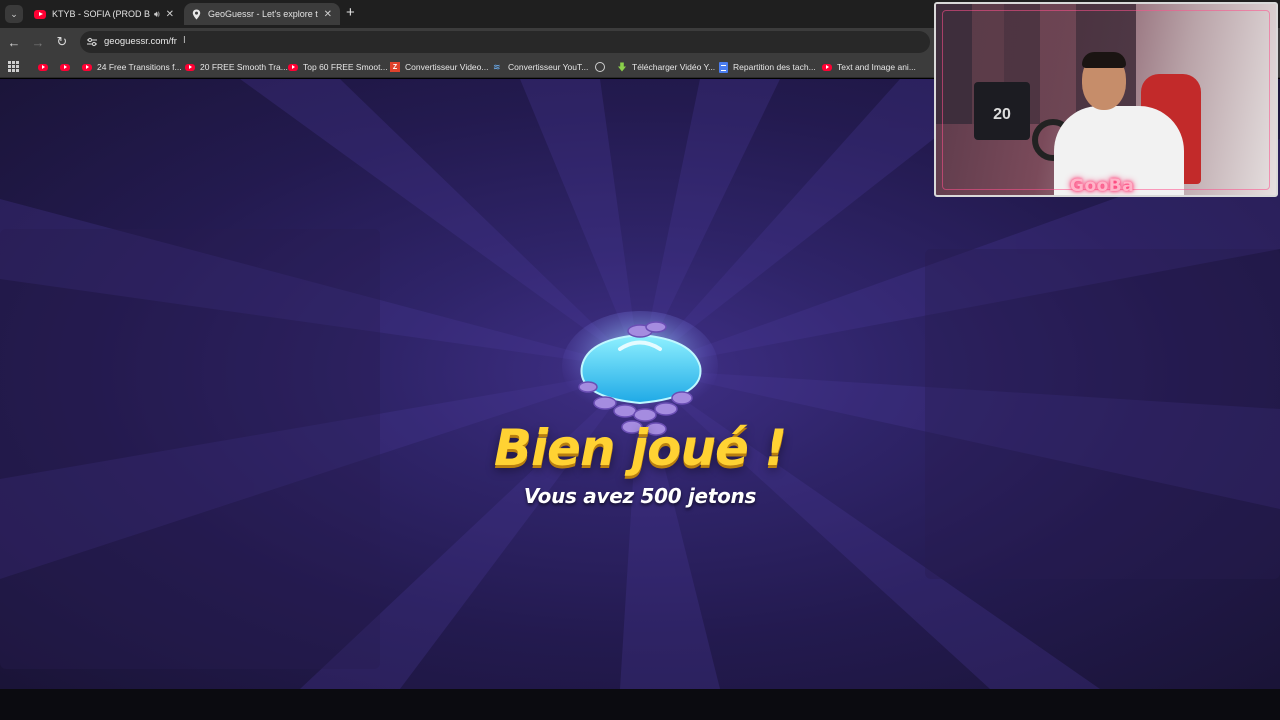  What do you see at coordinates (13, 66) in the screenshot?
I see `apps-grid-icon` at bounding box center [13, 66].